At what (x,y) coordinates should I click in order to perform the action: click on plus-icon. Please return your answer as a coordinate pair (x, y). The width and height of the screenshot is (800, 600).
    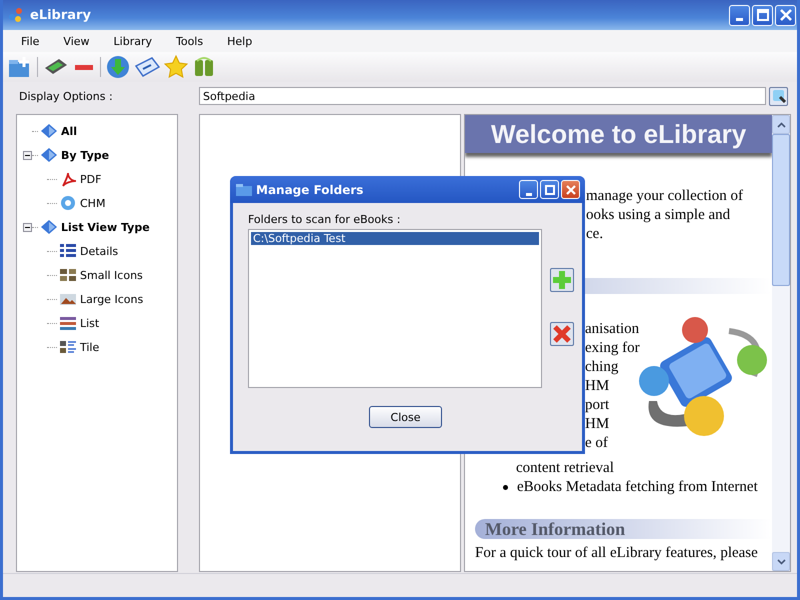
    Looking at the image, I should click on (562, 280).